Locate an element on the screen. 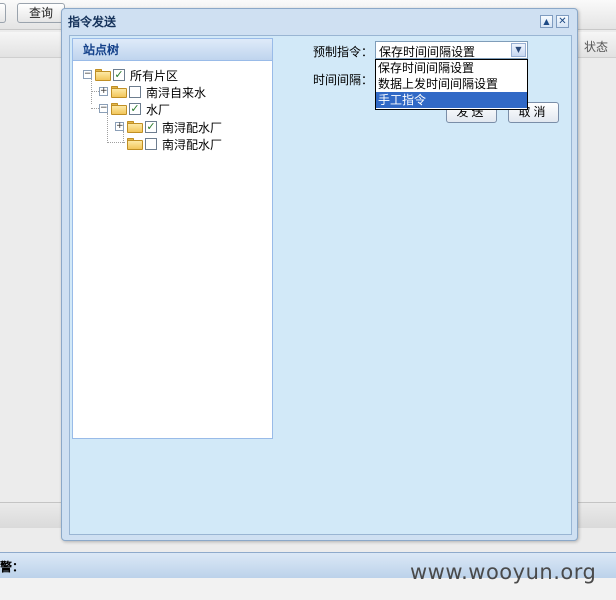 The image size is (616, 600). tree-node-waterworks: − ✓ 水厂 is located at coordinates (149, 108).